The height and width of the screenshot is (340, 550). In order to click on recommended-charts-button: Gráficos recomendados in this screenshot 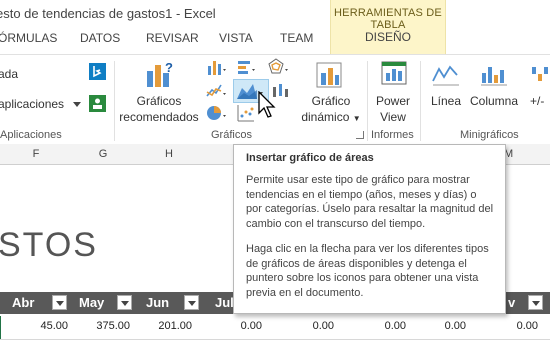, I will do `click(159, 109)`.